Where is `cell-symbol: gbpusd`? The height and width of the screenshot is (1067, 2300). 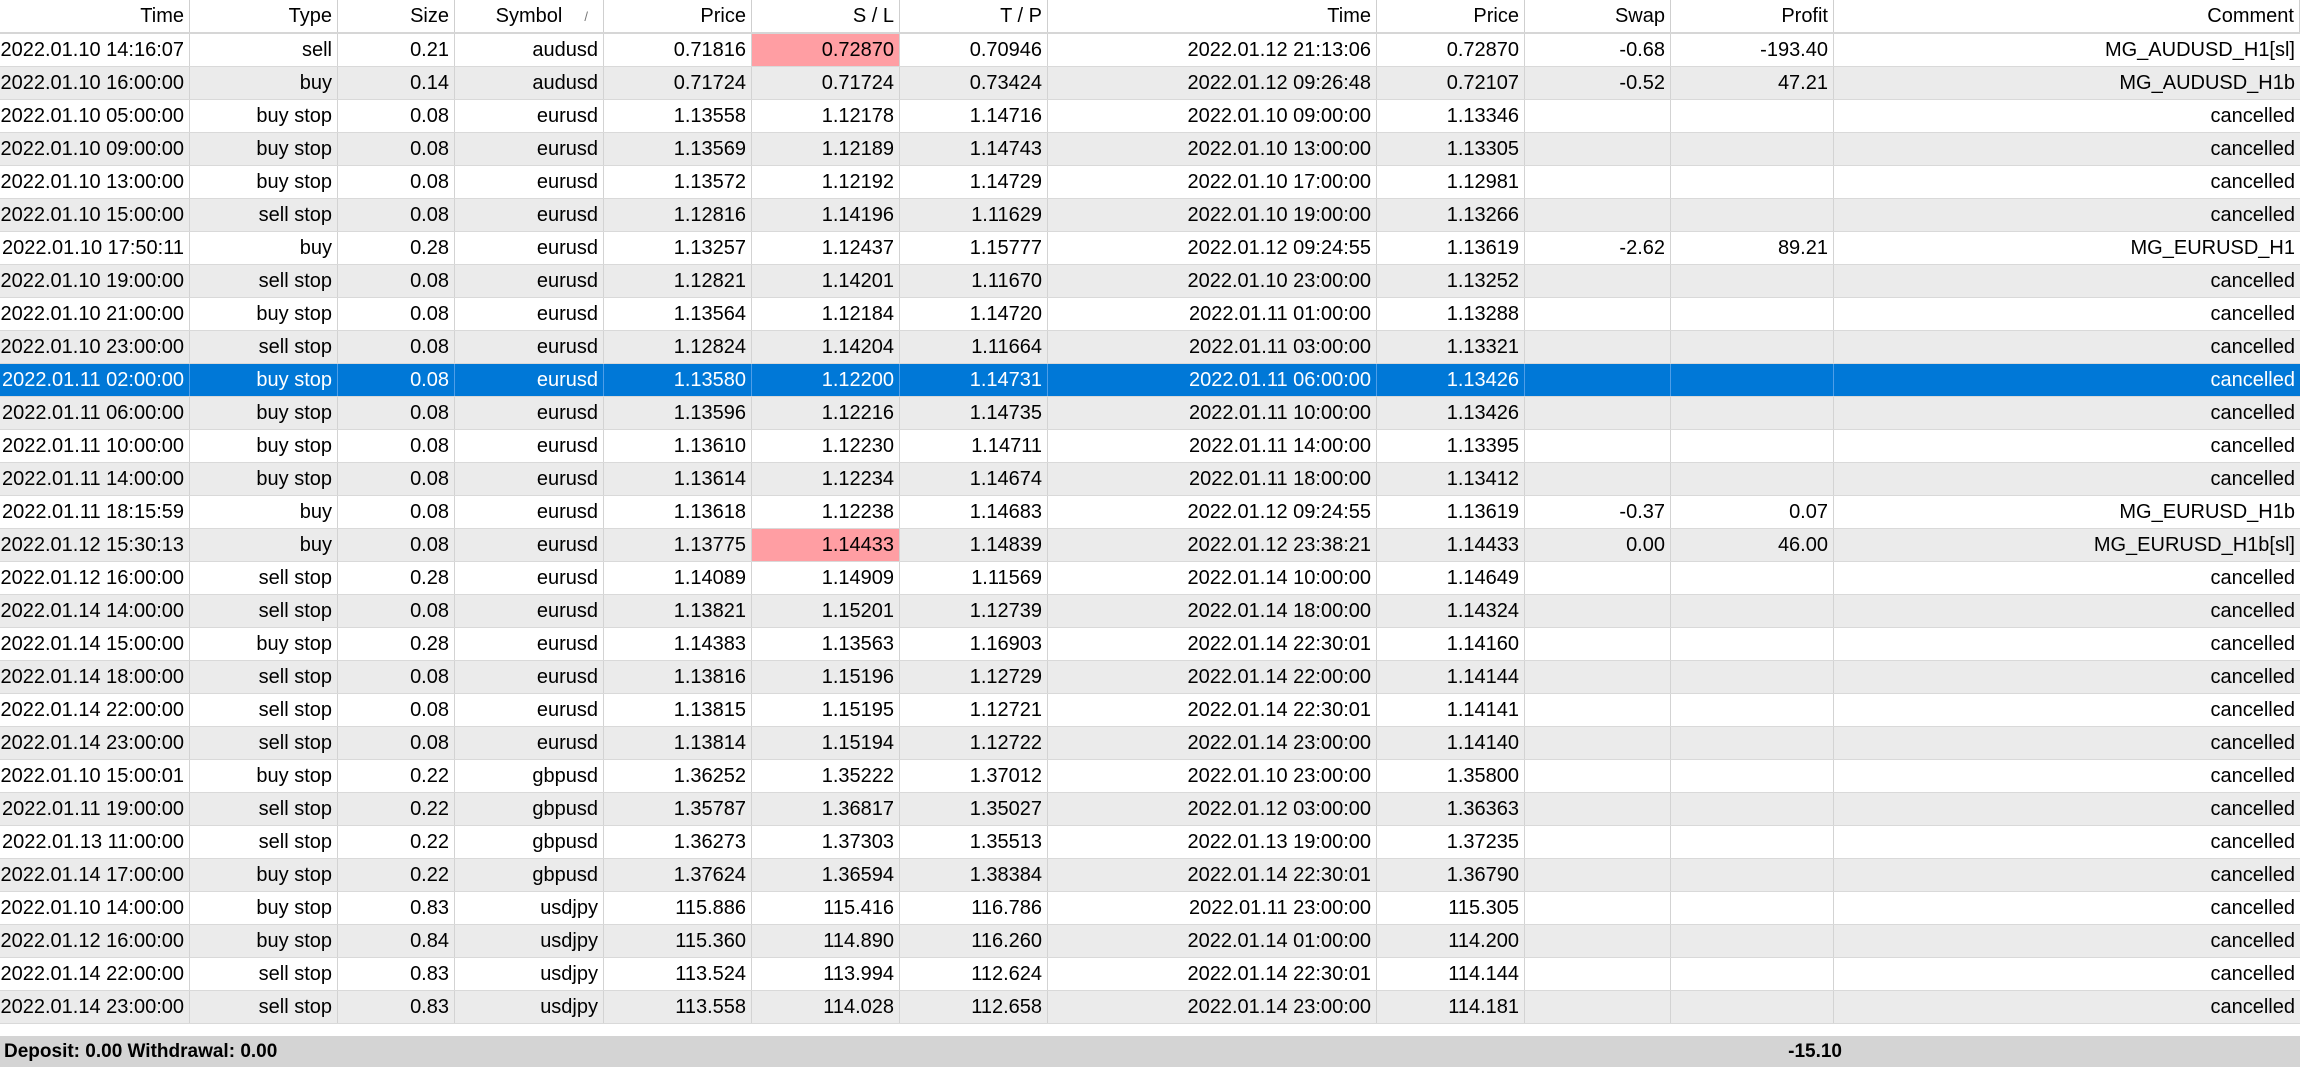
cell-symbol: gbpusd is located at coordinates (529, 842).